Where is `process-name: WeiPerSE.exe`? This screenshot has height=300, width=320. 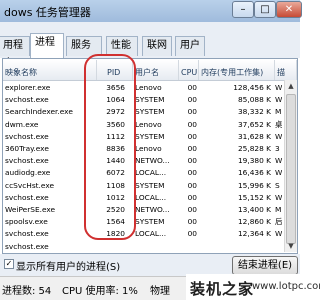
process-name: WeiPerSE.exe is located at coordinates (30, 209).